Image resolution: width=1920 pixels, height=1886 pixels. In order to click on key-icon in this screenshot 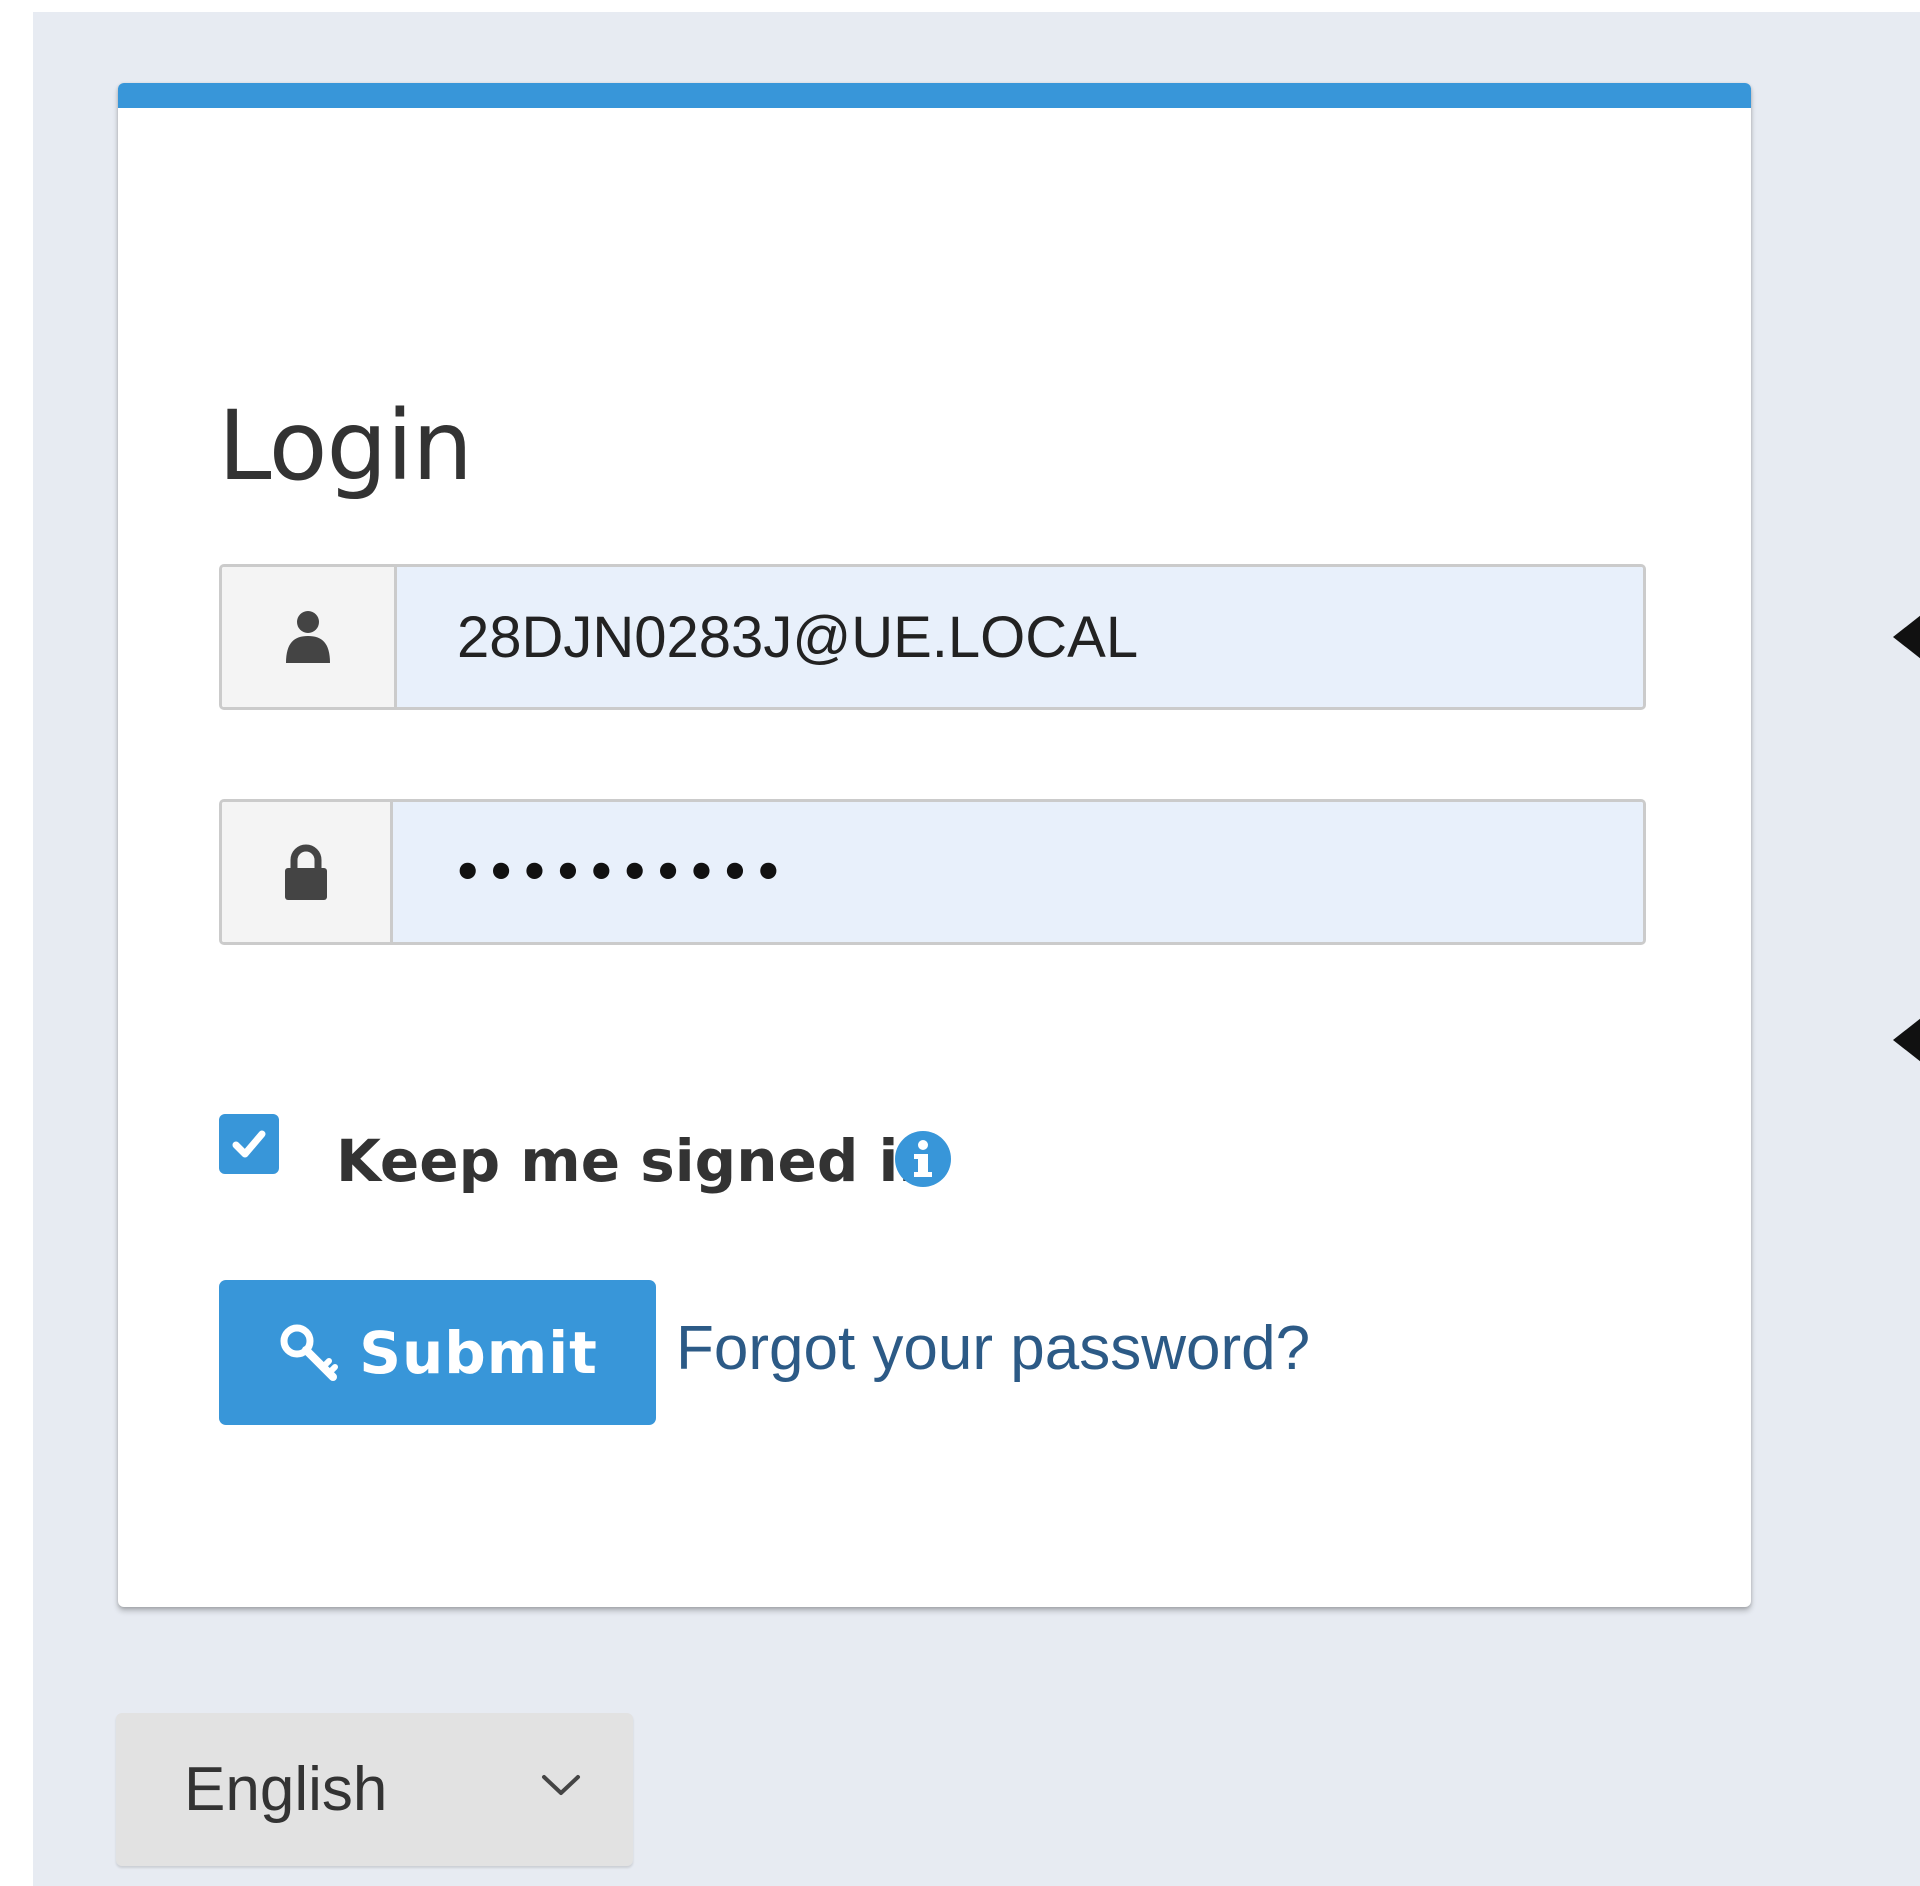, I will do `click(309, 1352)`.